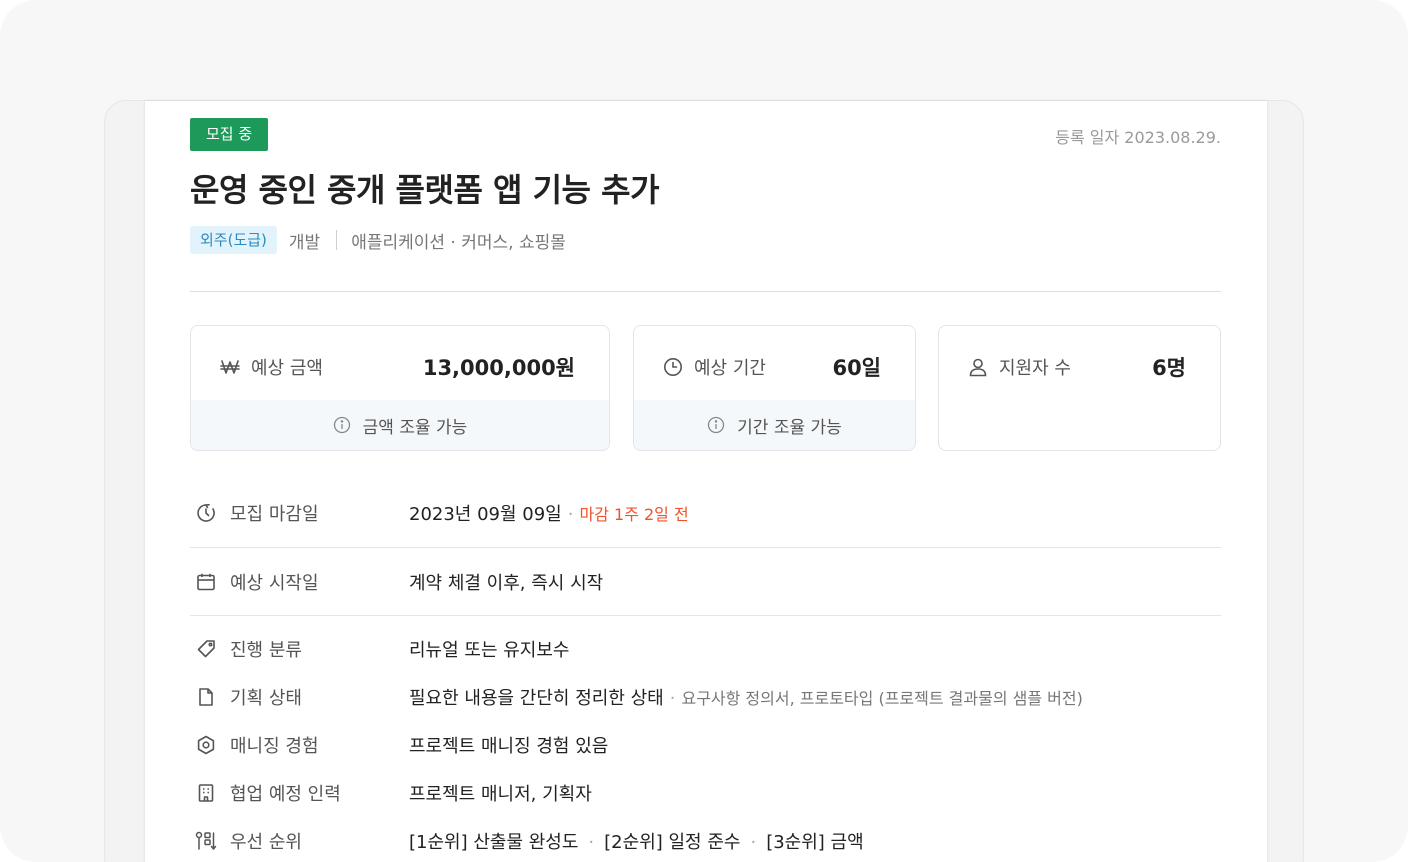  What do you see at coordinates (856, 368) in the screenshot?
I see `period-value: 60일` at bounding box center [856, 368].